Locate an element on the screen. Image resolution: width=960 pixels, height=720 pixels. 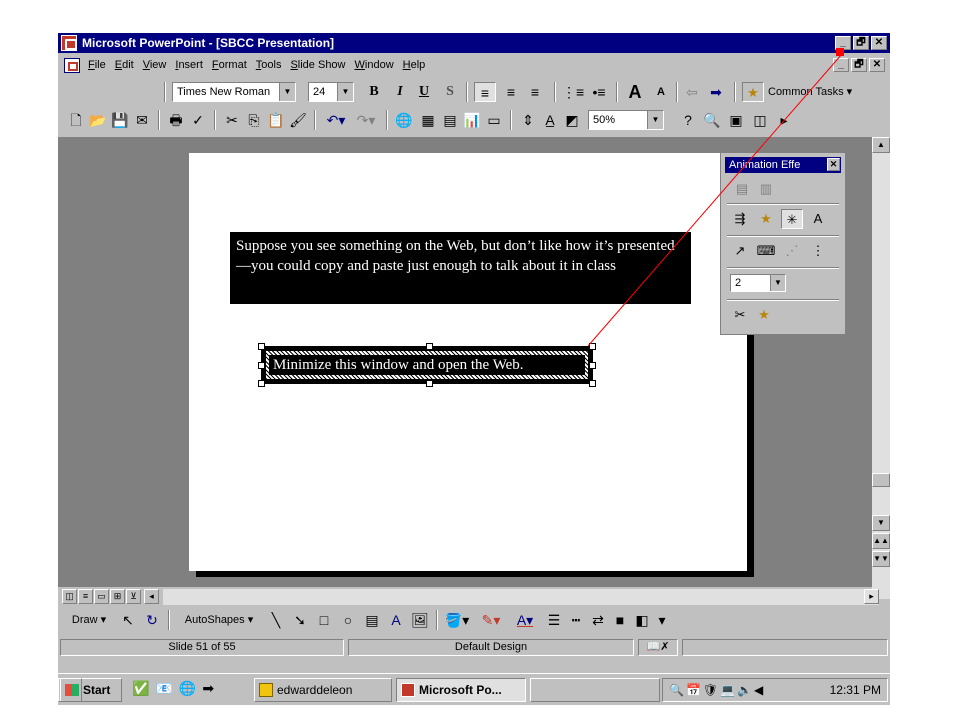
next-slide-icon: ▼▼ is located at coordinates (881, 559).